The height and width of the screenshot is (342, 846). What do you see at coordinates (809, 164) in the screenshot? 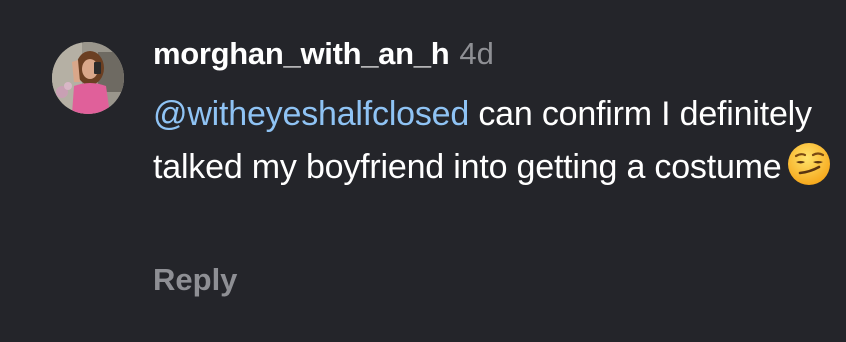
I see `smirking-face-emoji-icon` at bounding box center [809, 164].